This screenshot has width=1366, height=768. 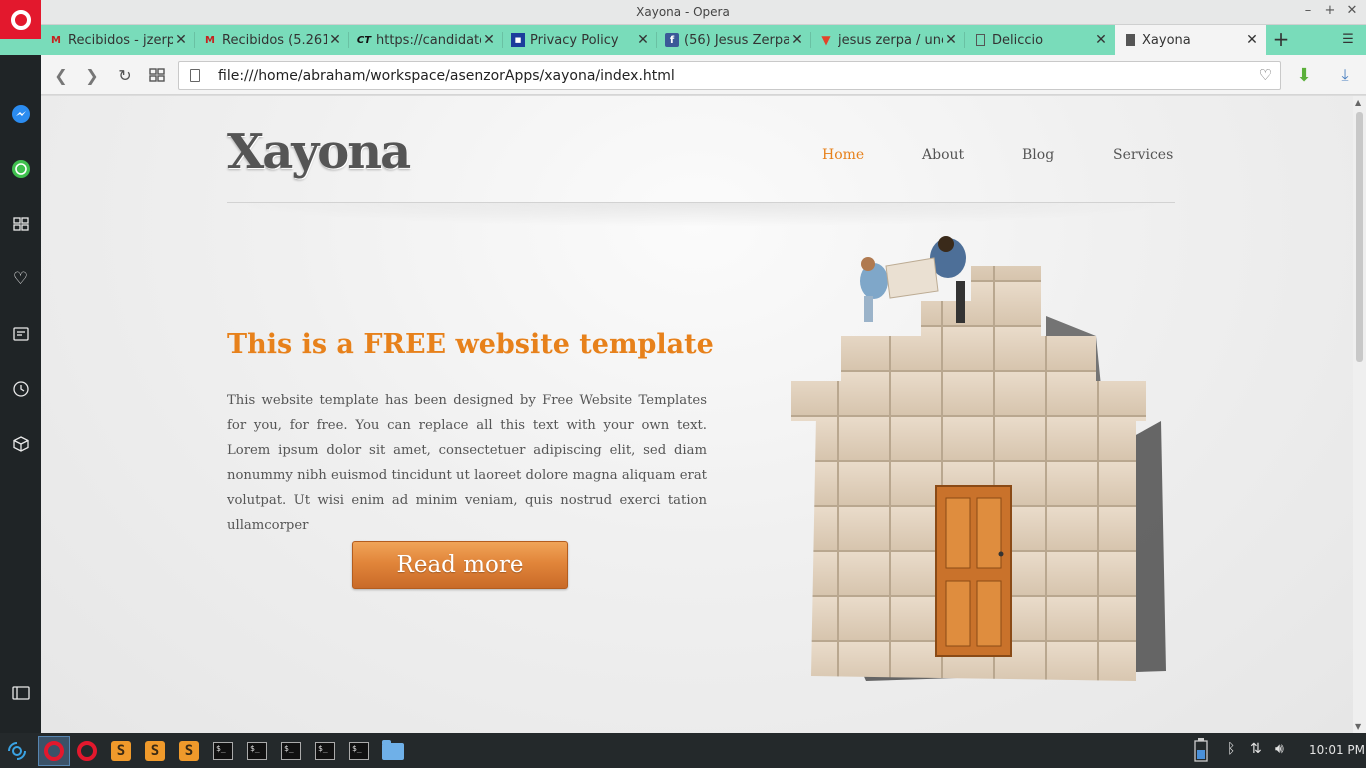 What do you see at coordinates (1358, 102) in the screenshot?
I see `scroll-up-icon: ▲` at bounding box center [1358, 102].